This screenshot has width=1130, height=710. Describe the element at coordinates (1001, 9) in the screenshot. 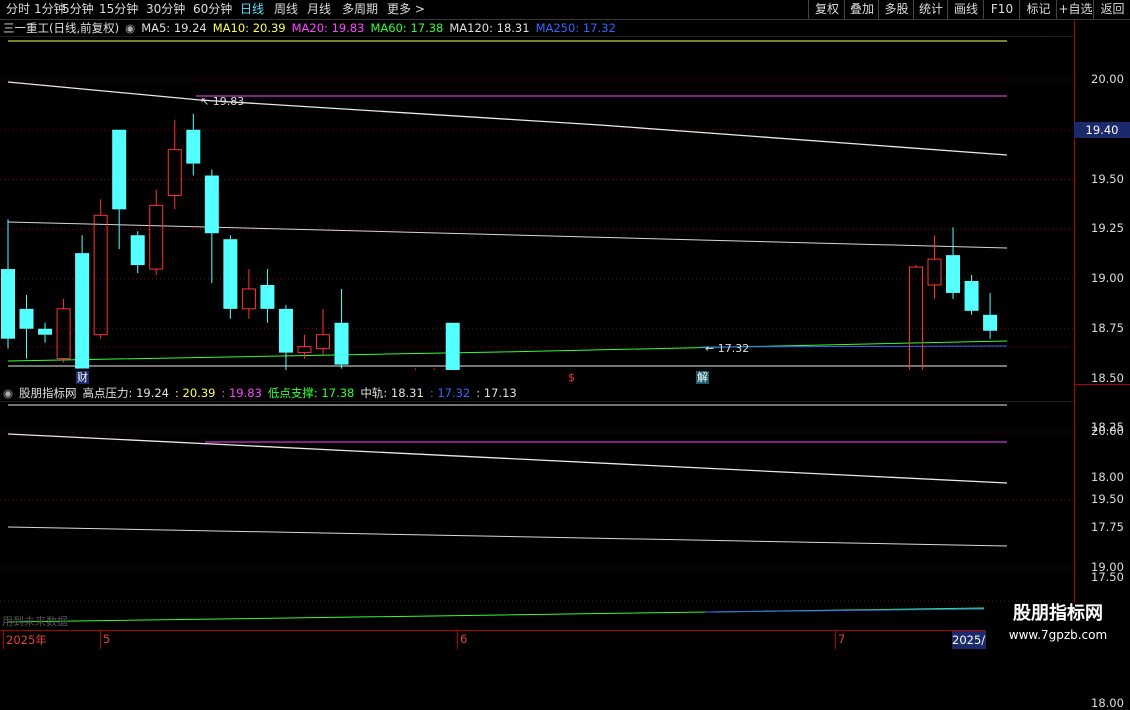

I see `toolbar-right-5: F10` at that location.